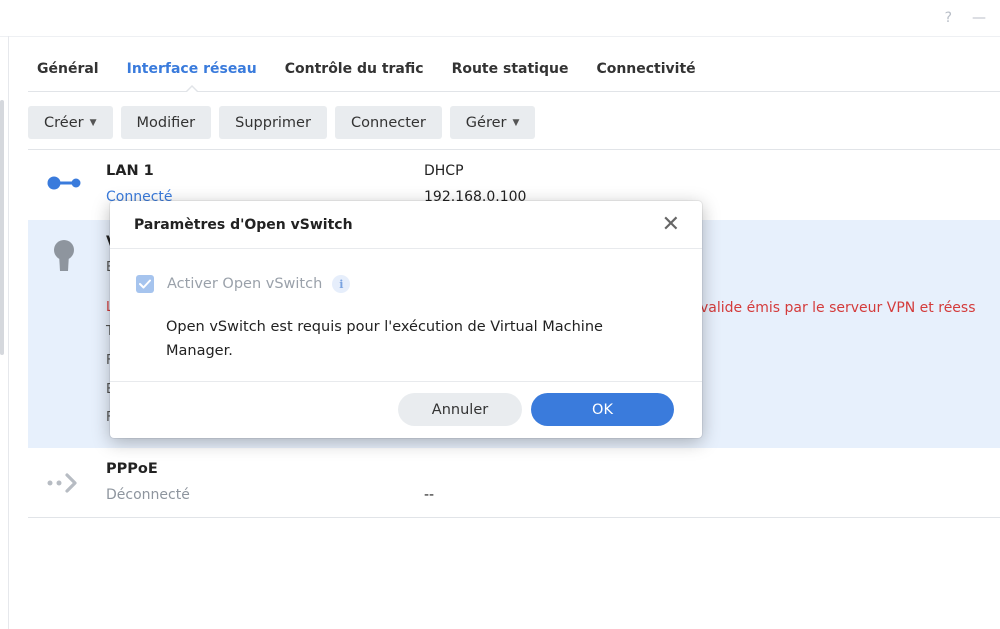  I want to click on manage-button: Gérer ▼, so click(492, 122).